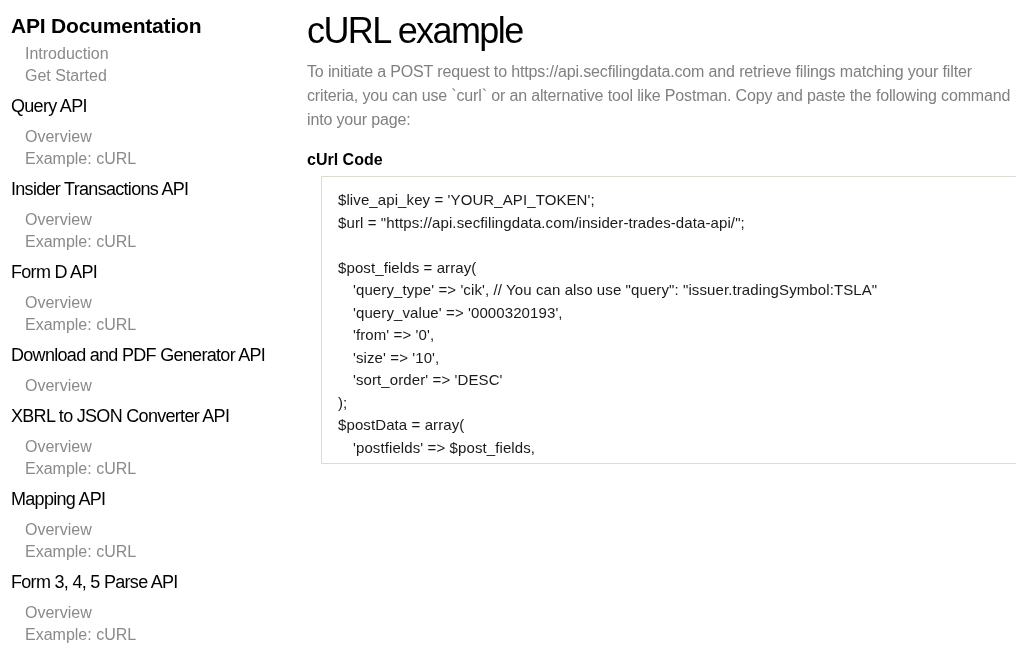  I want to click on sidebar-link: Introduction, so click(67, 54).